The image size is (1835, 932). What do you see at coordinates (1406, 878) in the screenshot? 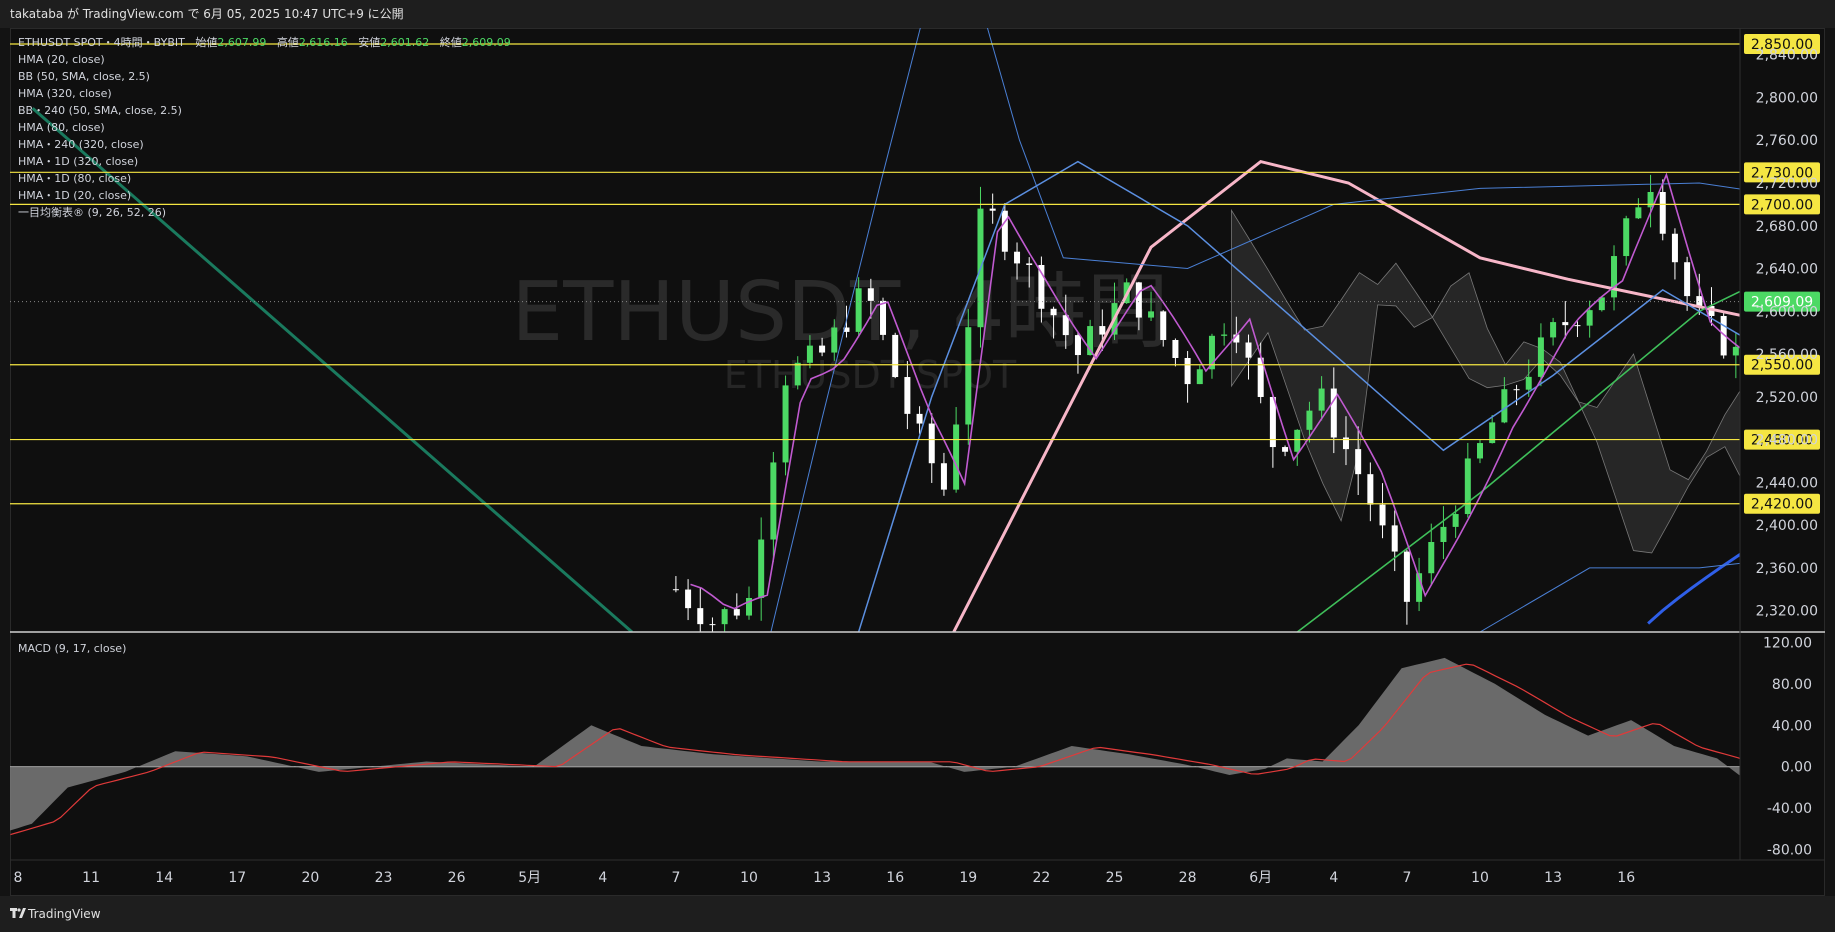
I see `time-tick-label: 7` at bounding box center [1406, 878].